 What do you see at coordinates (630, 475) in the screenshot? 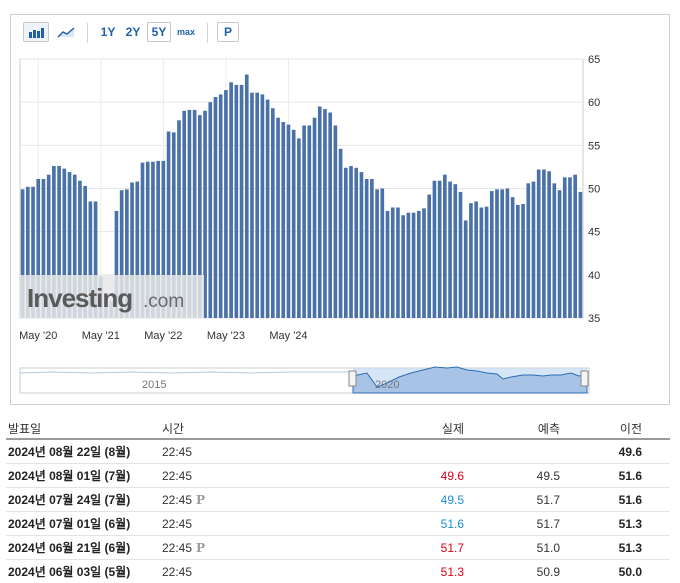
I see `row-previous: 51.6` at bounding box center [630, 475].